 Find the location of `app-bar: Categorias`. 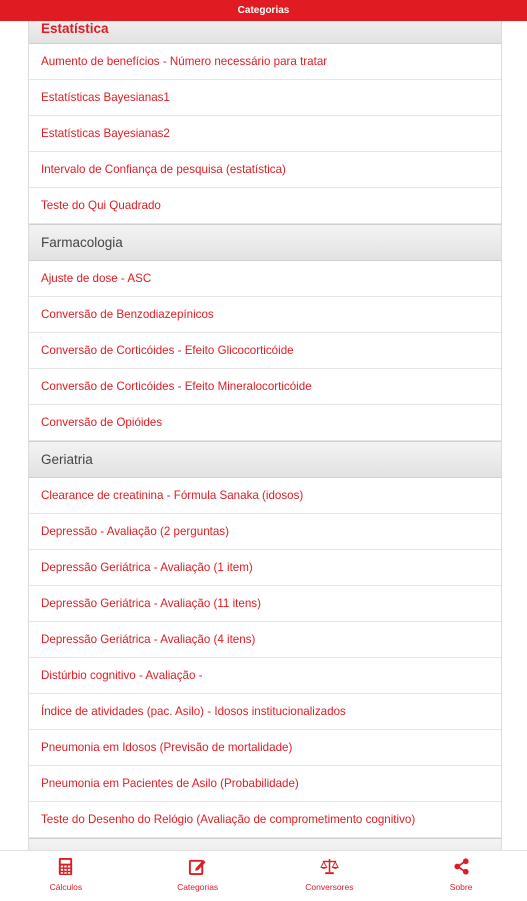

app-bar: Categorias is located at coordinates (263, 10).